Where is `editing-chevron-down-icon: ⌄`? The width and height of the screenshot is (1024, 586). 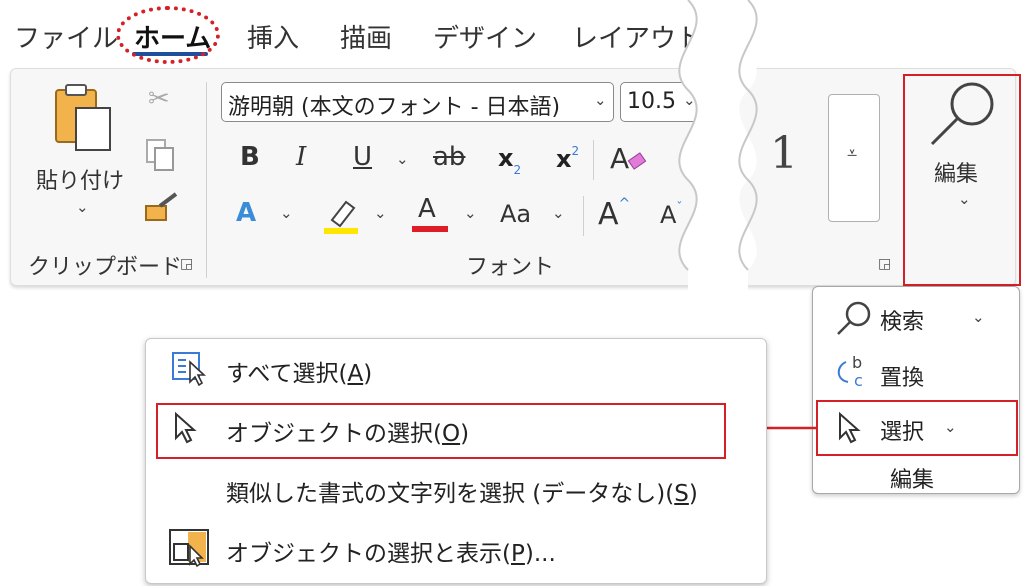
editing-chevron-down-icon: ⌄ is located at coordinates (964, 199).